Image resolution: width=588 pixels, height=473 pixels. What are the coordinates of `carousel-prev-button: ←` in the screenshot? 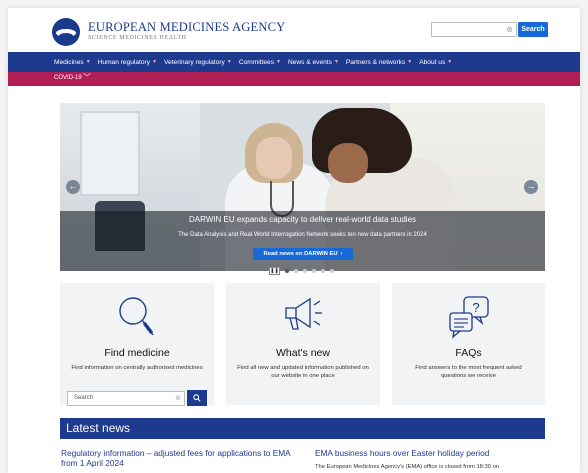 It's located at (73, 187).